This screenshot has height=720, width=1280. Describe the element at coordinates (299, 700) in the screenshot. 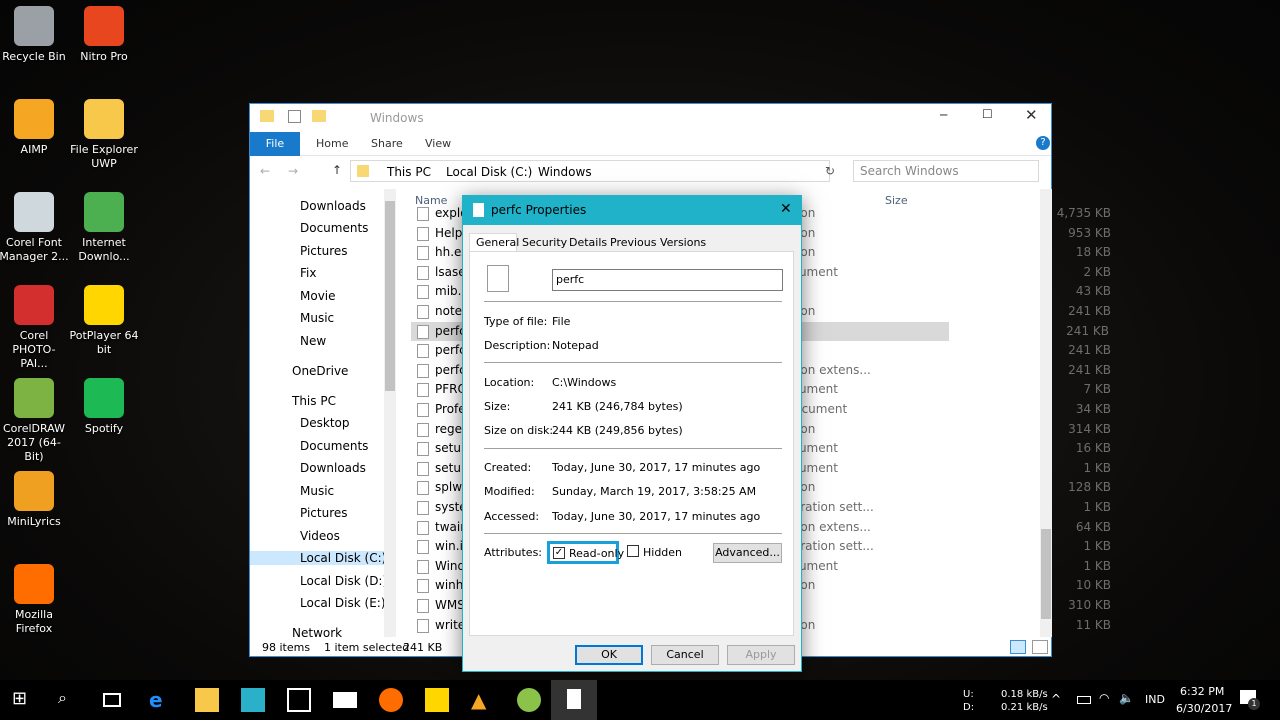

I see `store-icon` at that location.